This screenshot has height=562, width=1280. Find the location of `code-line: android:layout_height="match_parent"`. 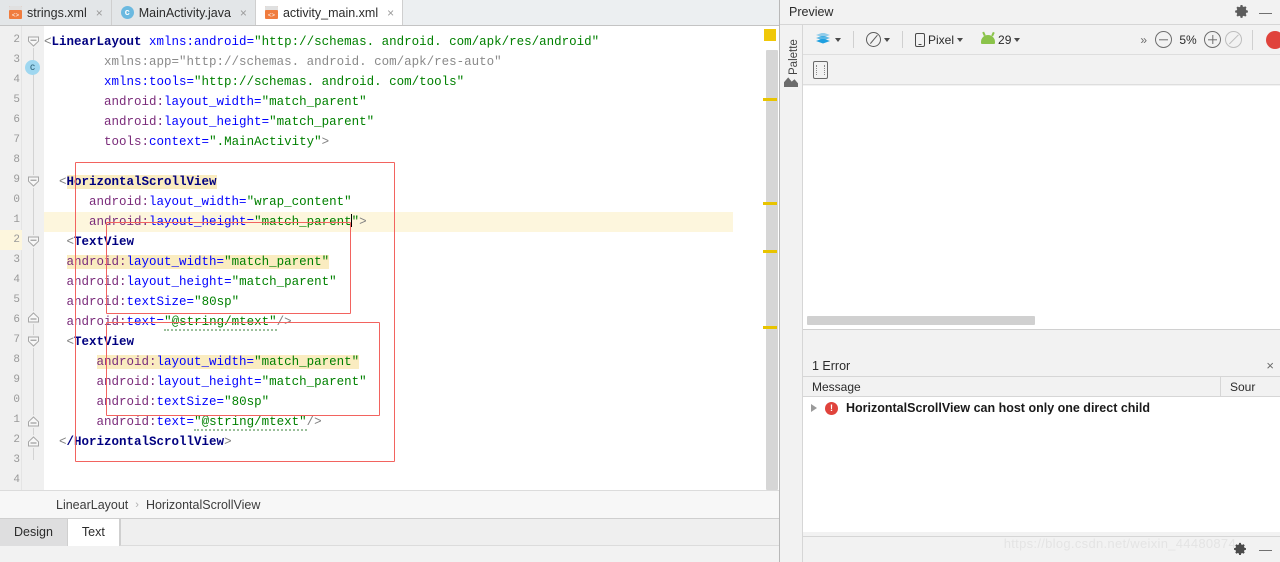

code-line: android:layout_height="match_parent" is located at coordinates (239, 122).